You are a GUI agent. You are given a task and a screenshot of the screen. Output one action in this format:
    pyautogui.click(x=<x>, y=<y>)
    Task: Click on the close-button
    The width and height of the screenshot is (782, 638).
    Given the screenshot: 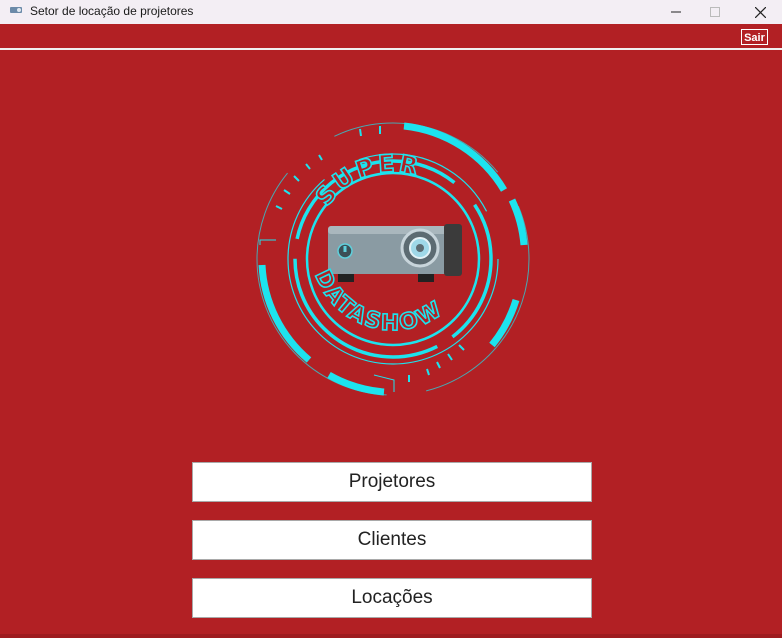 What is the action you would take?
    pyautogui.click(x=760, y=12)
    